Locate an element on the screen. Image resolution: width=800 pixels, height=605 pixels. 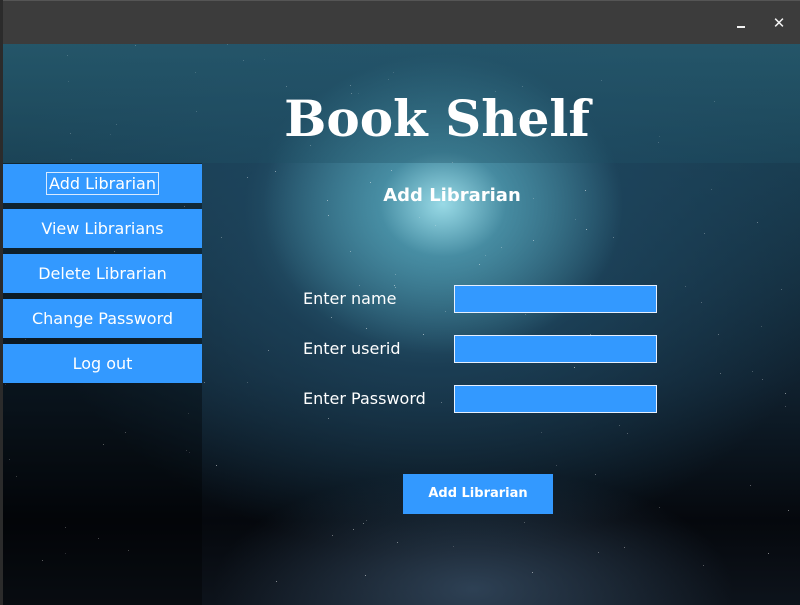
sidebar-item-label: Add Librarian is located at coordinates (102, 183).